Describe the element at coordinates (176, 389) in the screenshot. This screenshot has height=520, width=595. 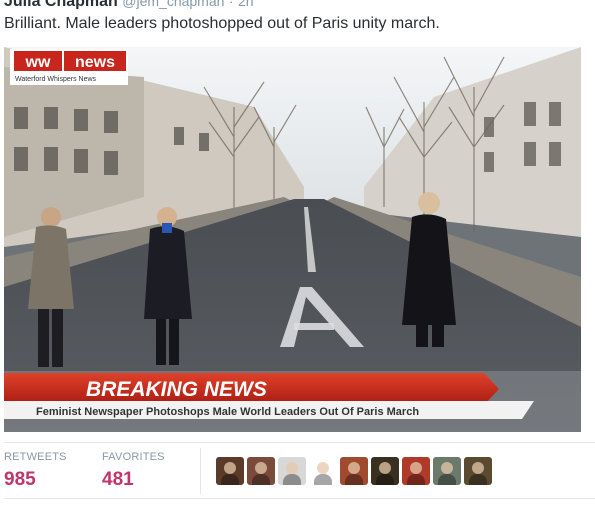
I see `banner-title: BREAKING NEWS` at that location.